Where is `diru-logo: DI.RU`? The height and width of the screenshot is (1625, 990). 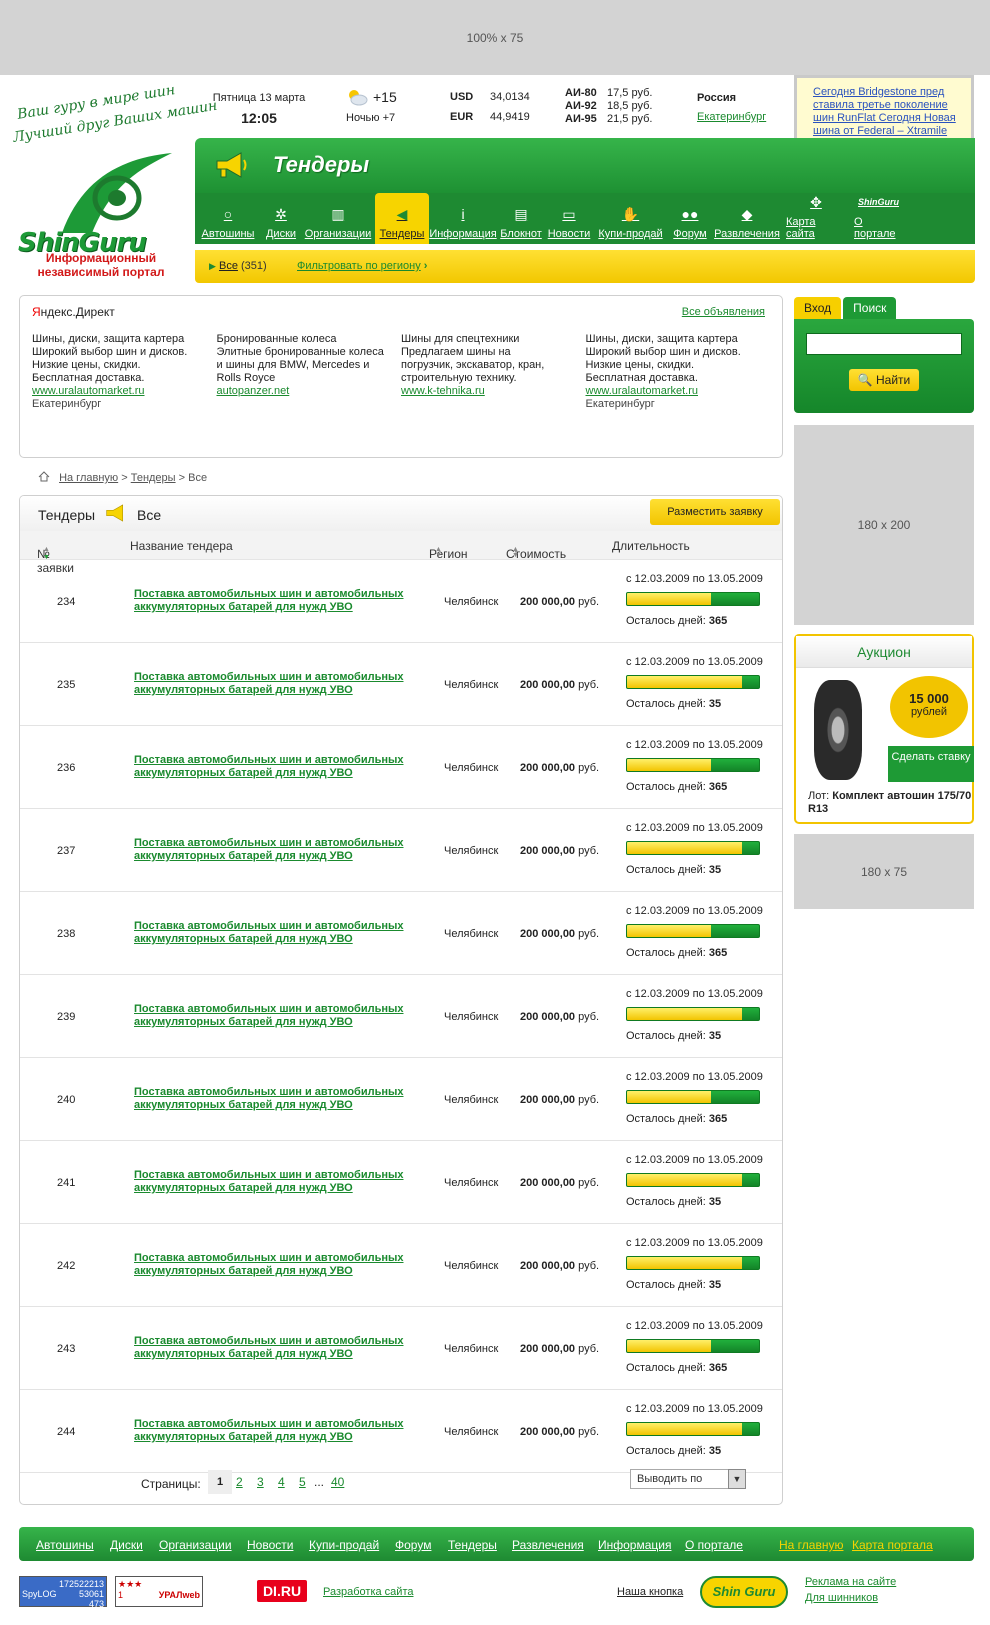
diru-logo: DI.RU is located at coordinates (282, 1591).